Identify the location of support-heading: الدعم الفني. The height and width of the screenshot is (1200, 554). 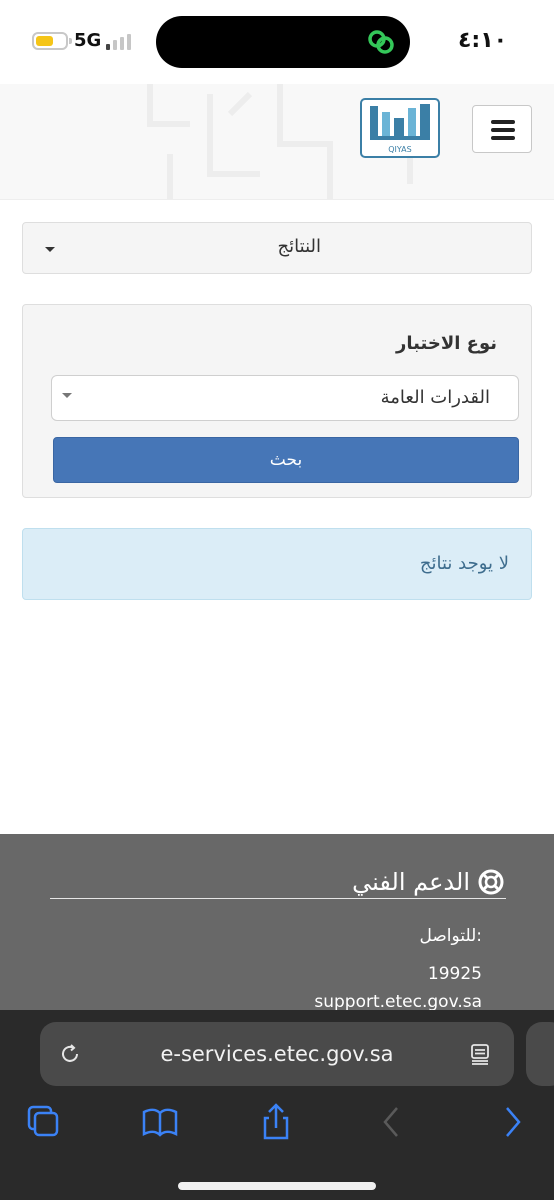
(428, 882).